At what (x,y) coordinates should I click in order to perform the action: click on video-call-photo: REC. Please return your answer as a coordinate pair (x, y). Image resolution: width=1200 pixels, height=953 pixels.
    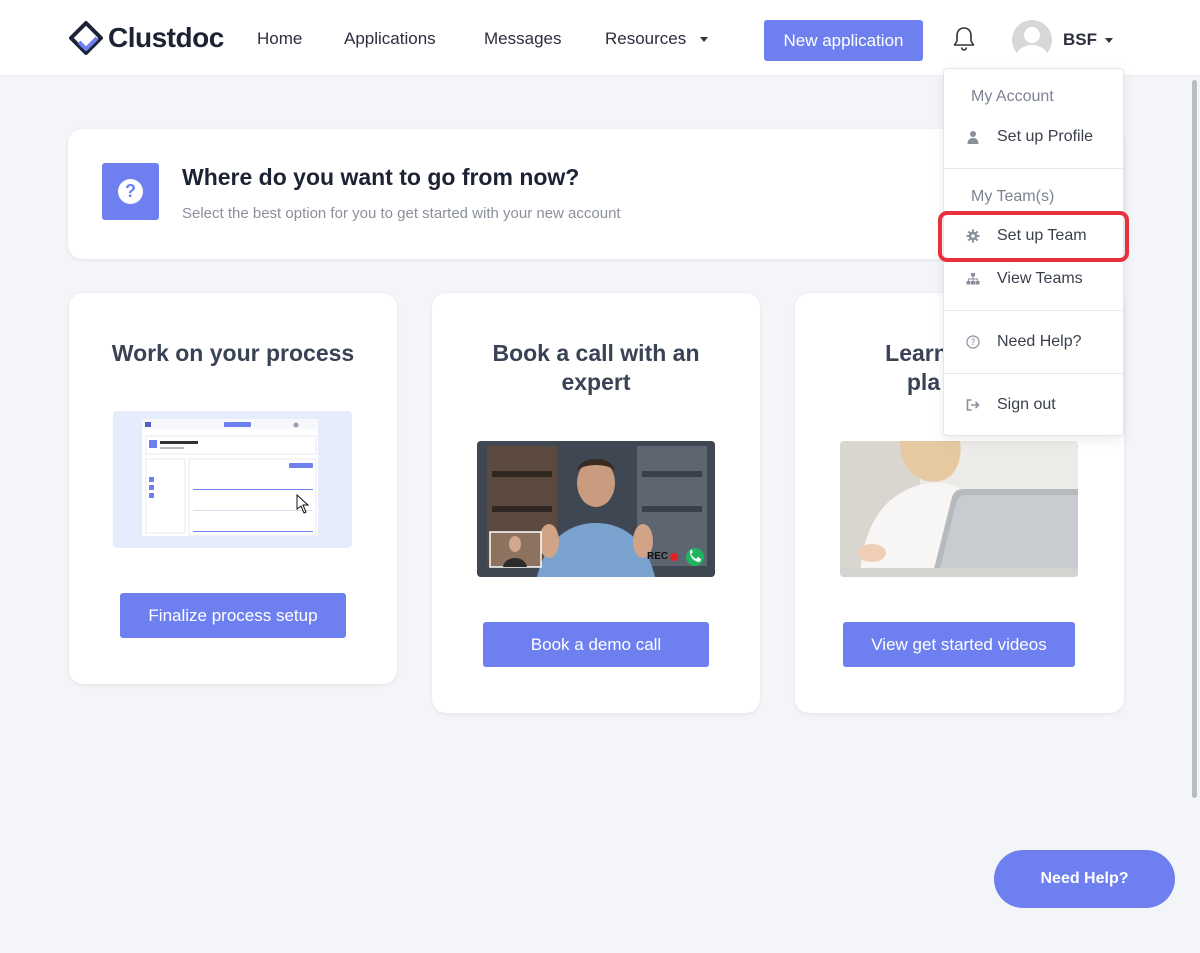
    Looking at the image, I should click on (596, 509).